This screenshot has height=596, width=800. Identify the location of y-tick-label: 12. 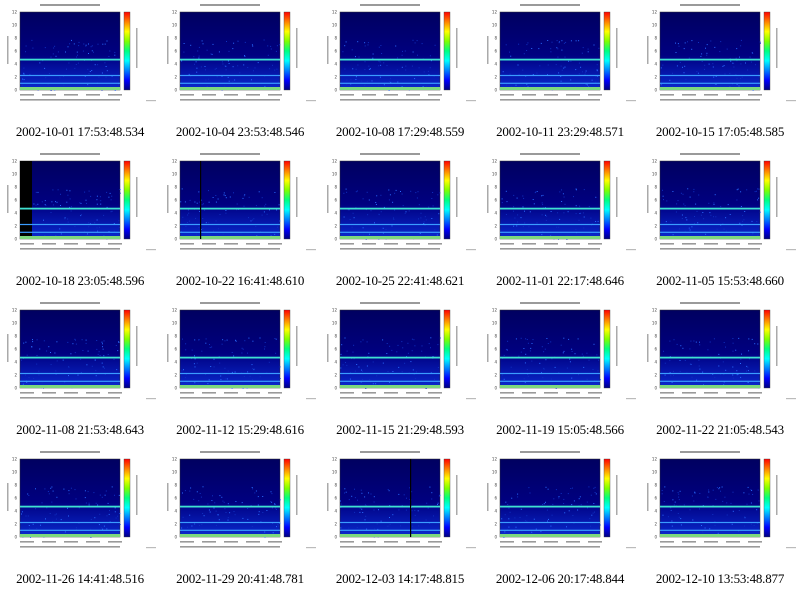
(335, 310).